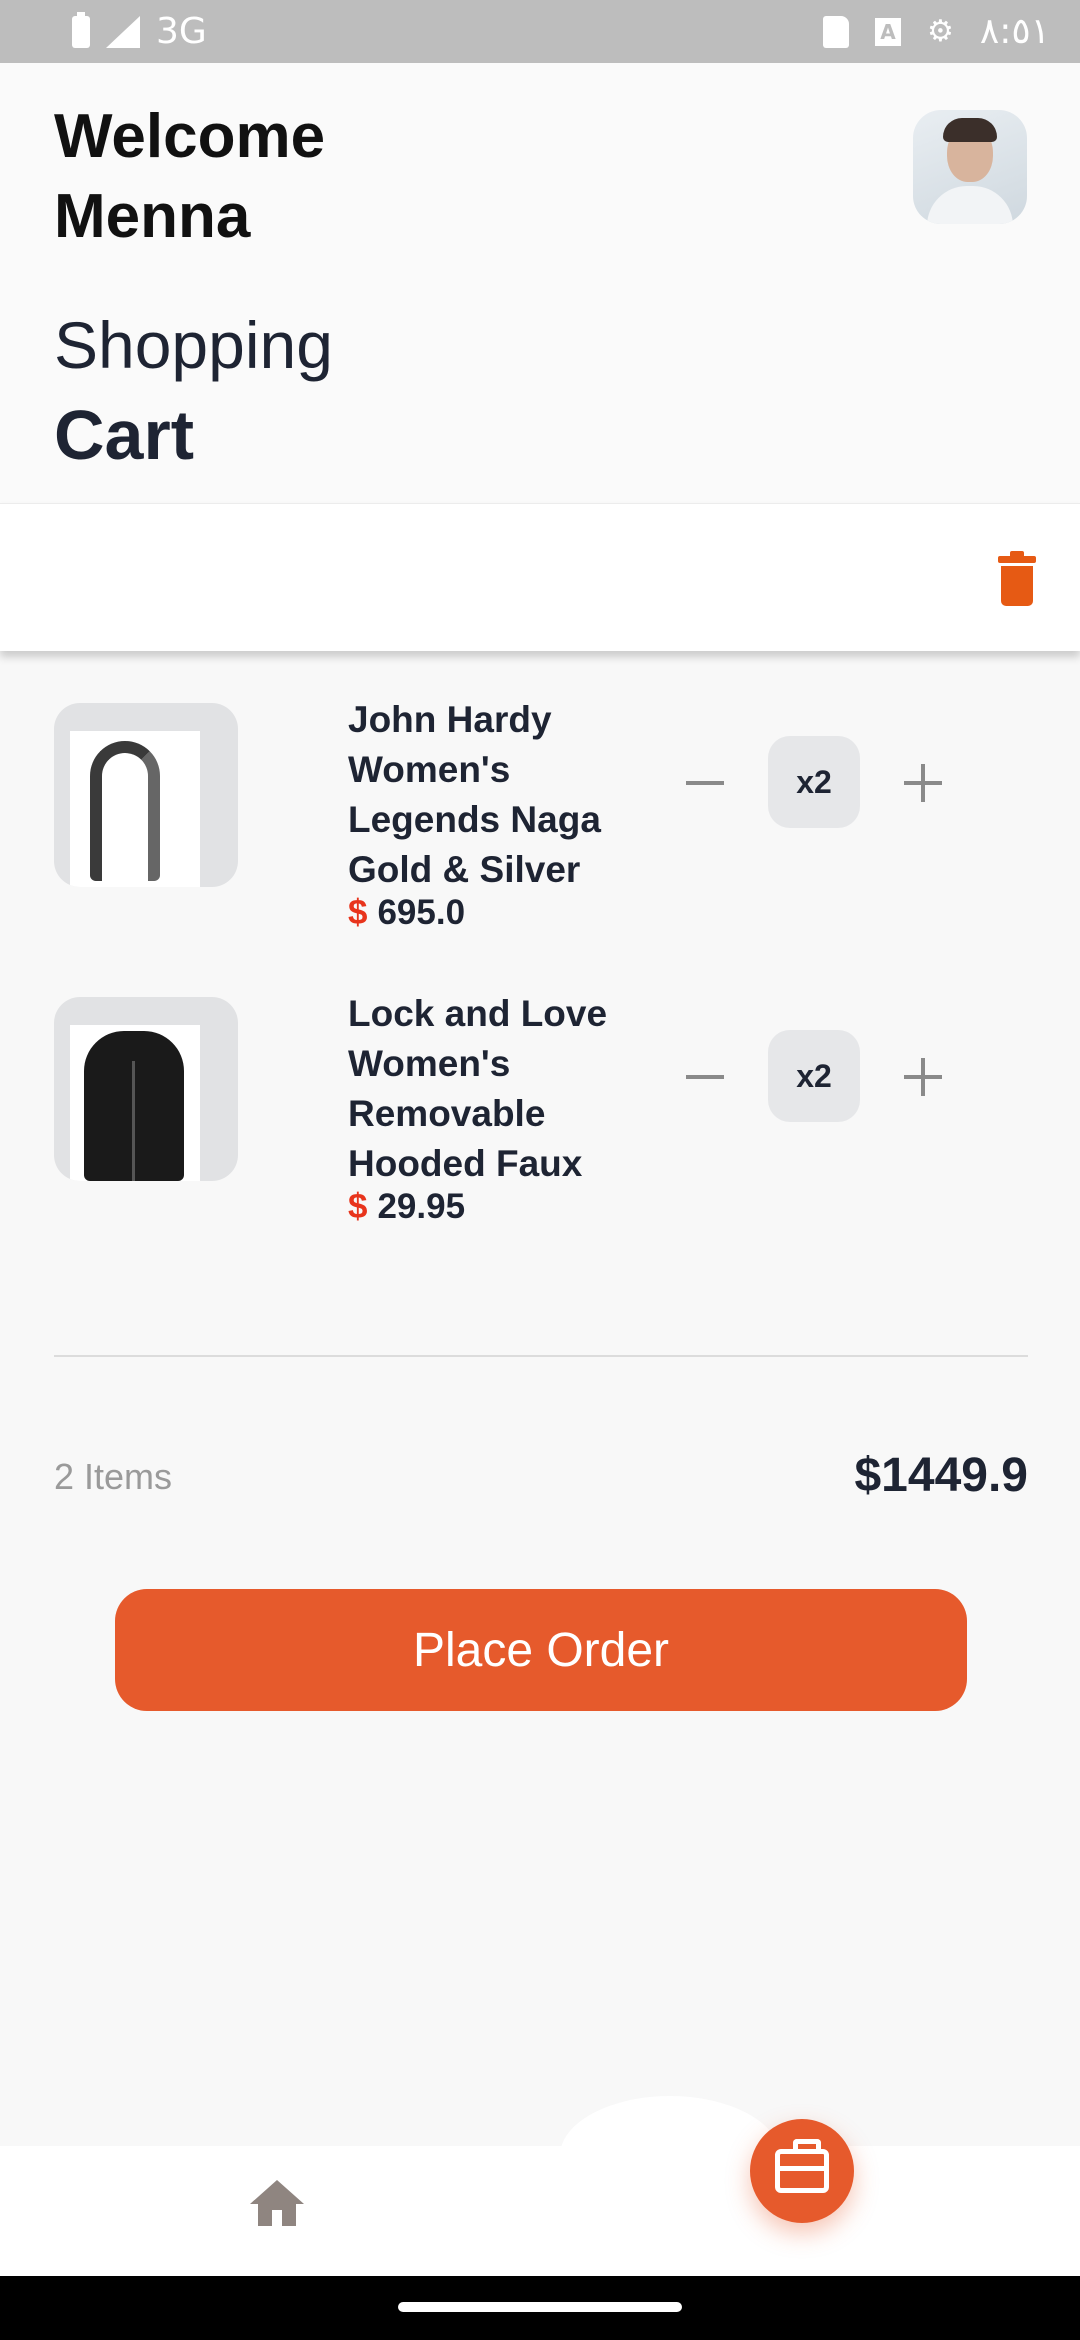 The image size is (1080, 2340). Describe the element at coordinates (193, 345) in the screenshot. I see `page-title-line1: Shopping` at that location.